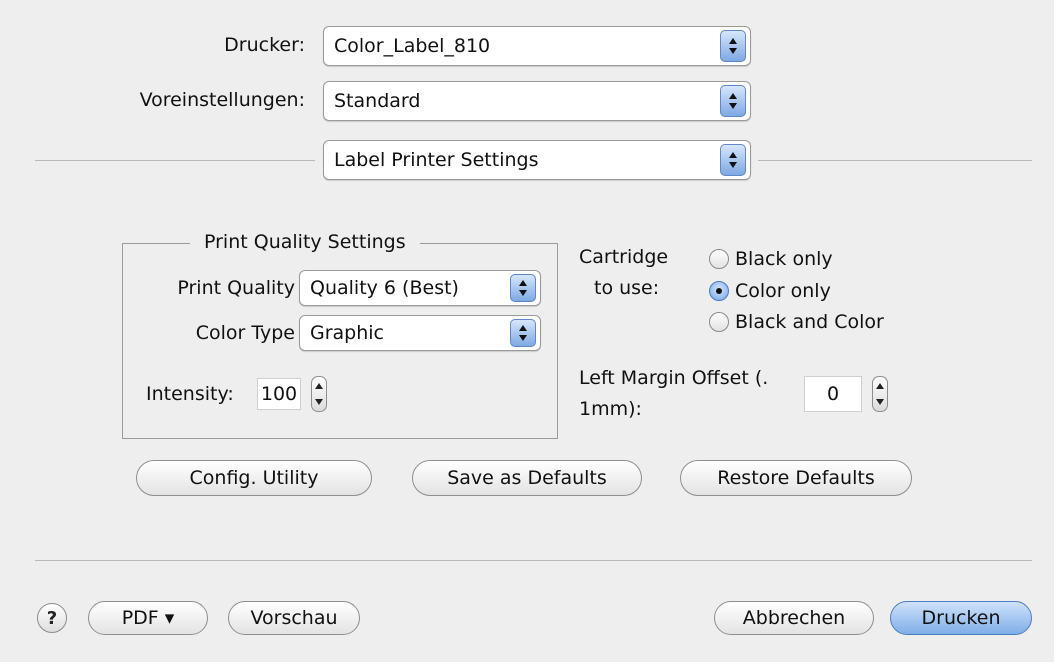  Describe the element at coordinates (833, 394) in the screenshot. I see `left-margin-field: 0` at that location.